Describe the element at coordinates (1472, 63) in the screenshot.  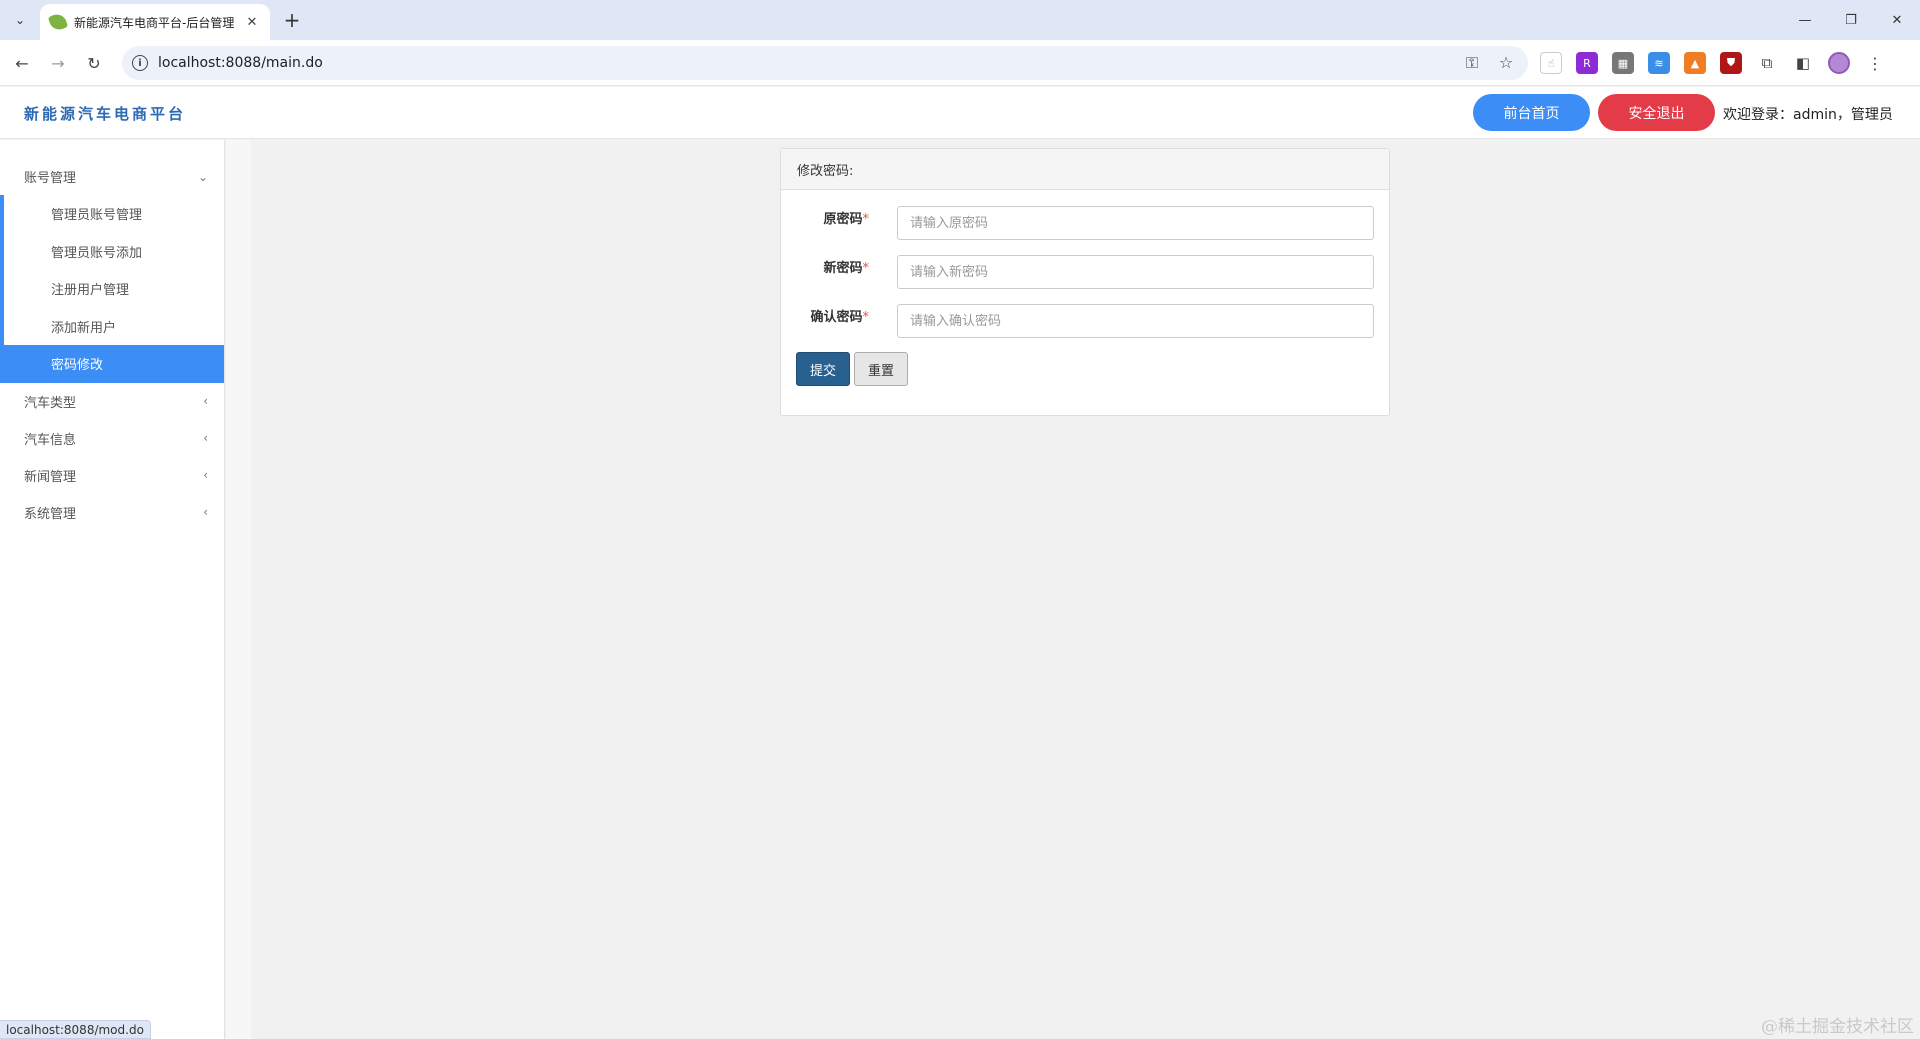
I see `key-icon: ⚿` at that location.